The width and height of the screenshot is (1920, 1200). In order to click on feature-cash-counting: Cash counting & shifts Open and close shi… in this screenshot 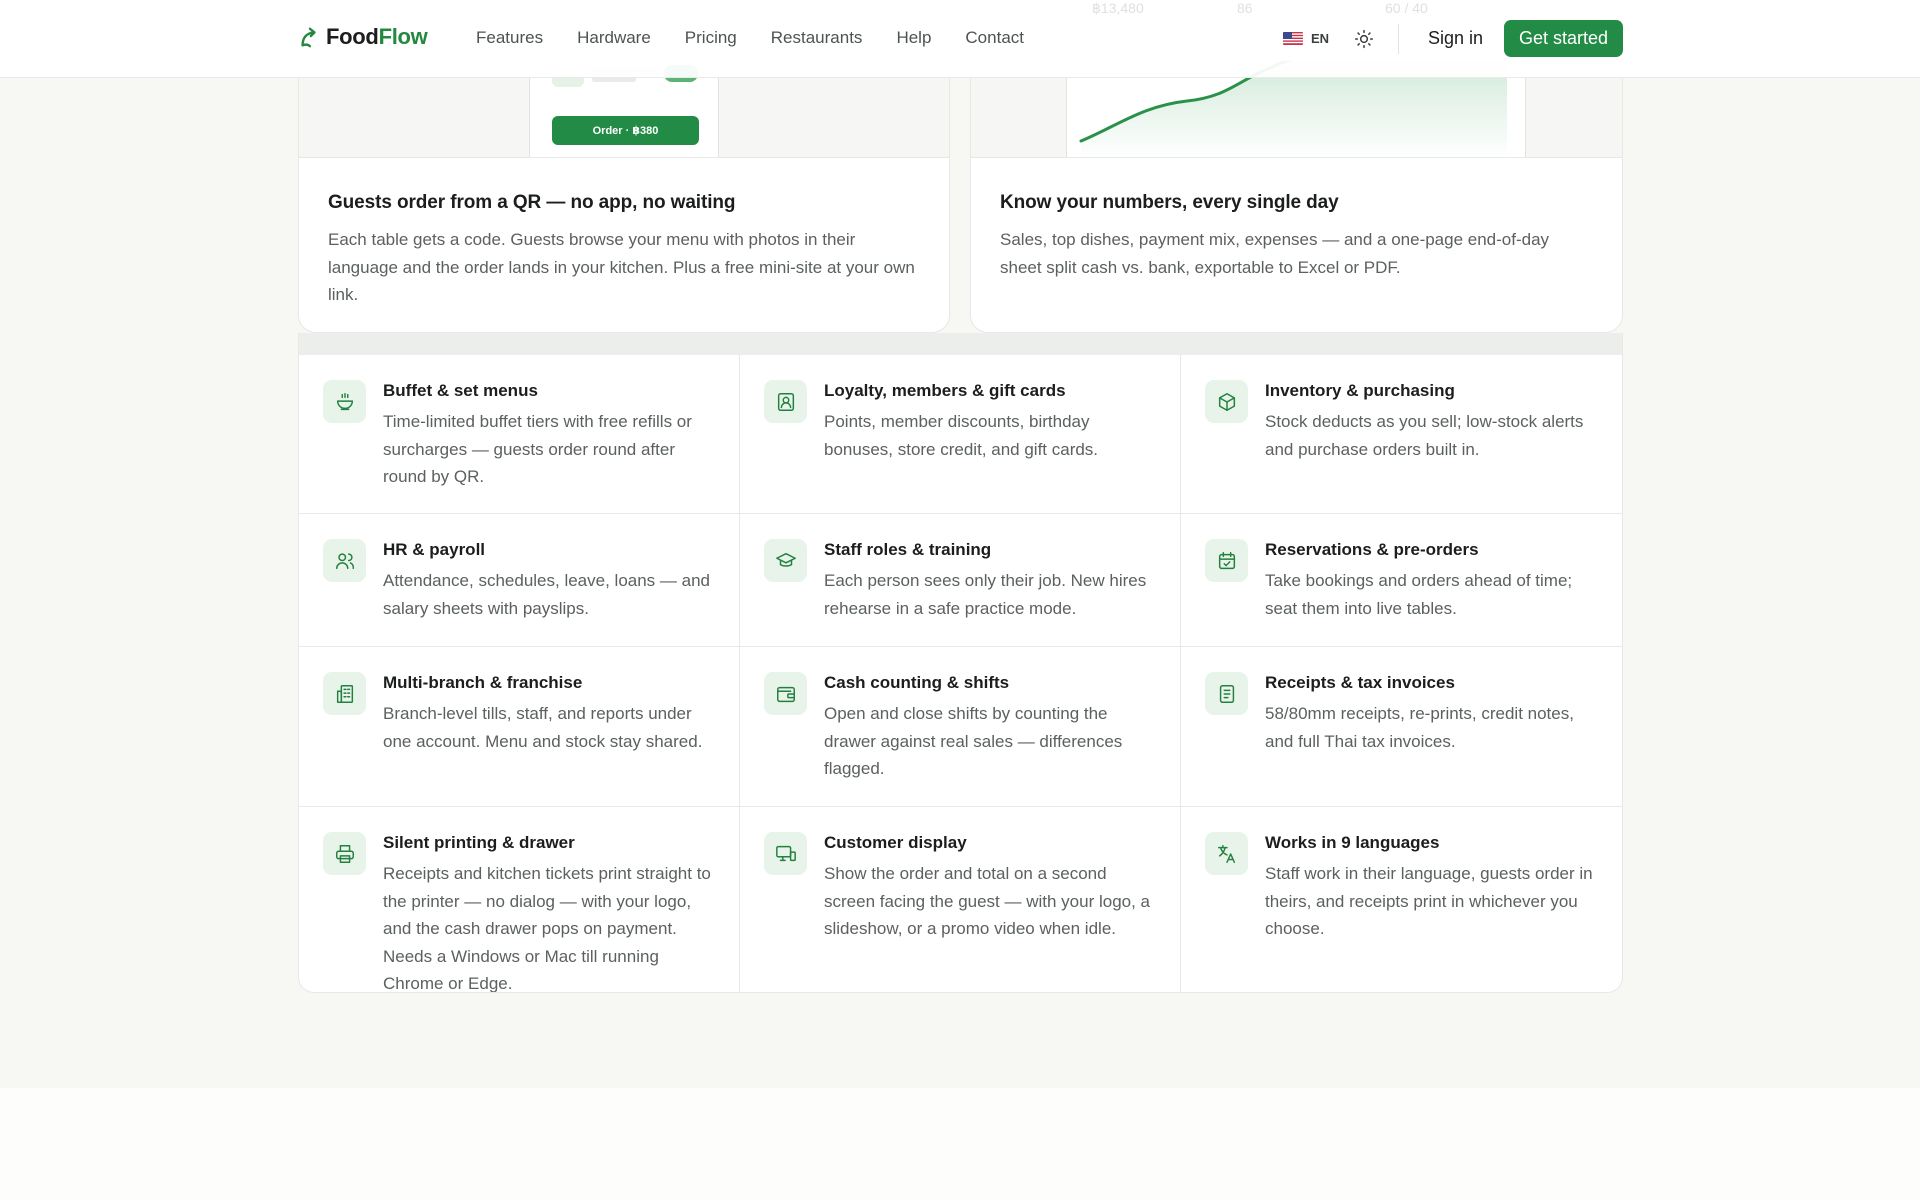, I will do `click(960, 727)`.